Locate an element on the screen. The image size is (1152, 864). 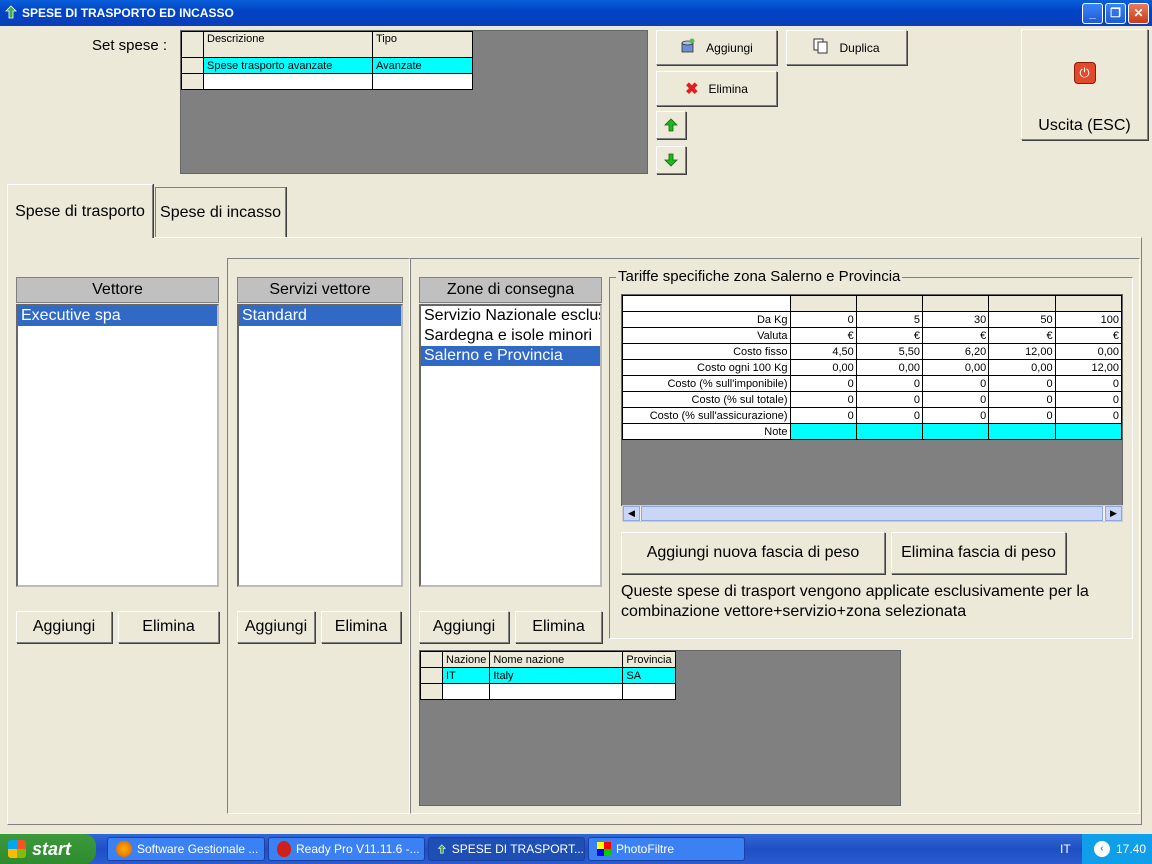
rate-row-costo-fisso: Costo fisso 4,50 5,50 6,20 12,00 0,00 is located at coordinates (872, 351).